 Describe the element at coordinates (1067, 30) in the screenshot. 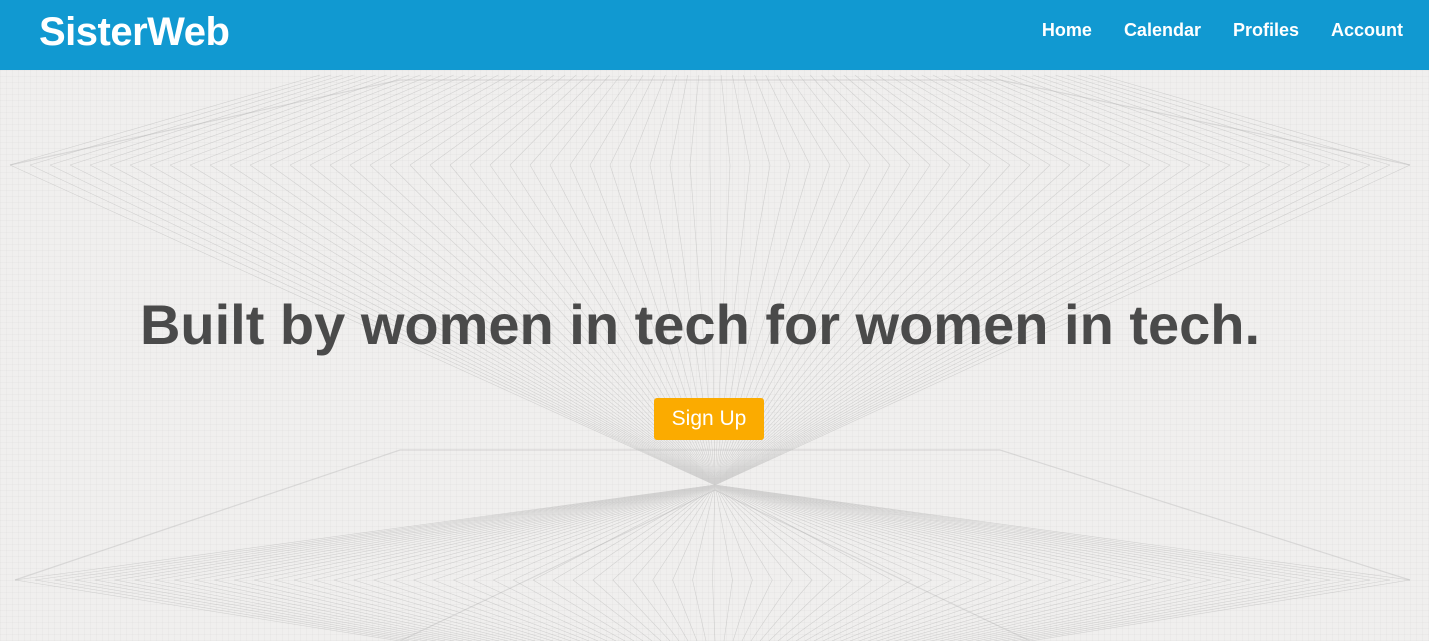

I see `nav-link-home: Home` at that location.